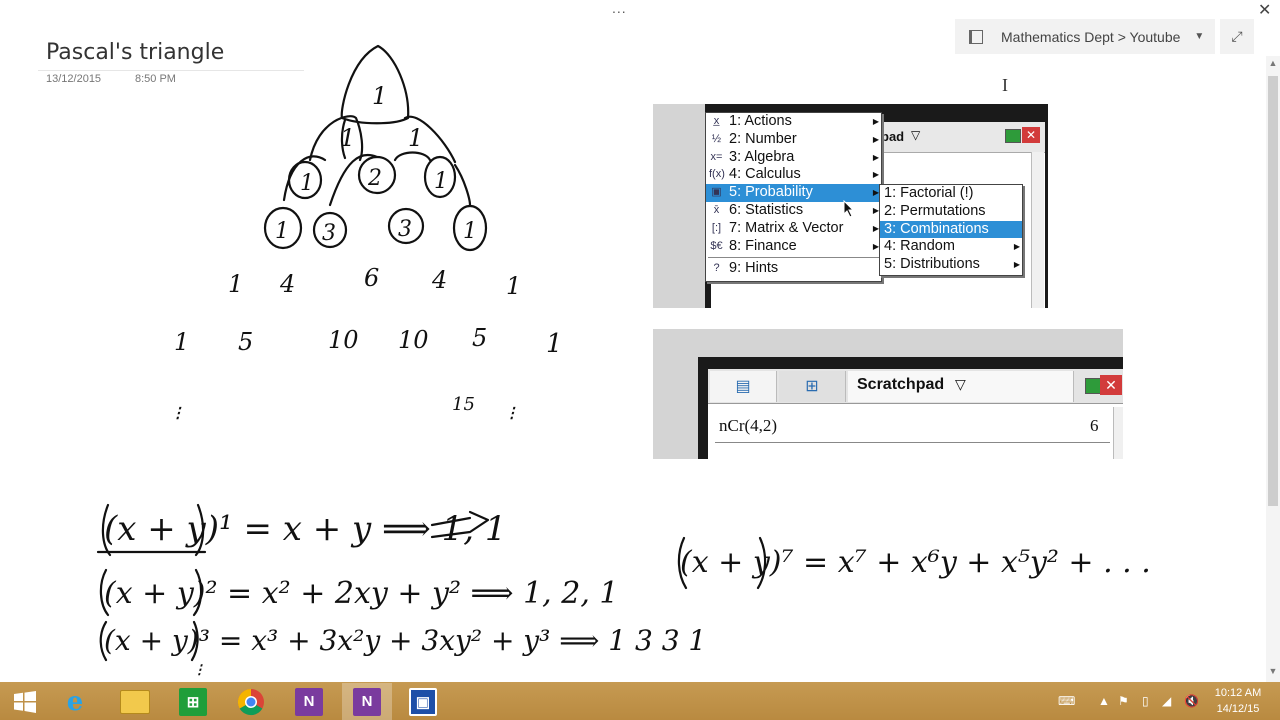 This screenshot has width=1280, height=720. I want to click on ink-row4-1: 1, so click(282, 231).